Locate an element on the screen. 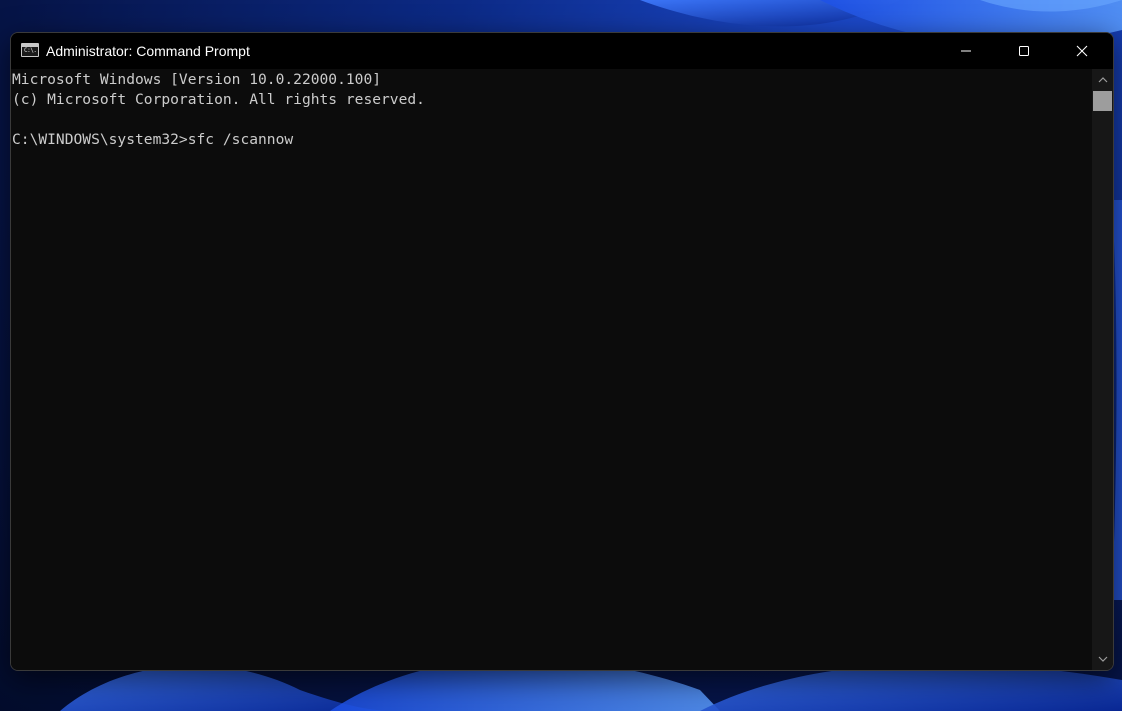 The image size is (1122, 711). close-button is located at coordinates (1082, 51).